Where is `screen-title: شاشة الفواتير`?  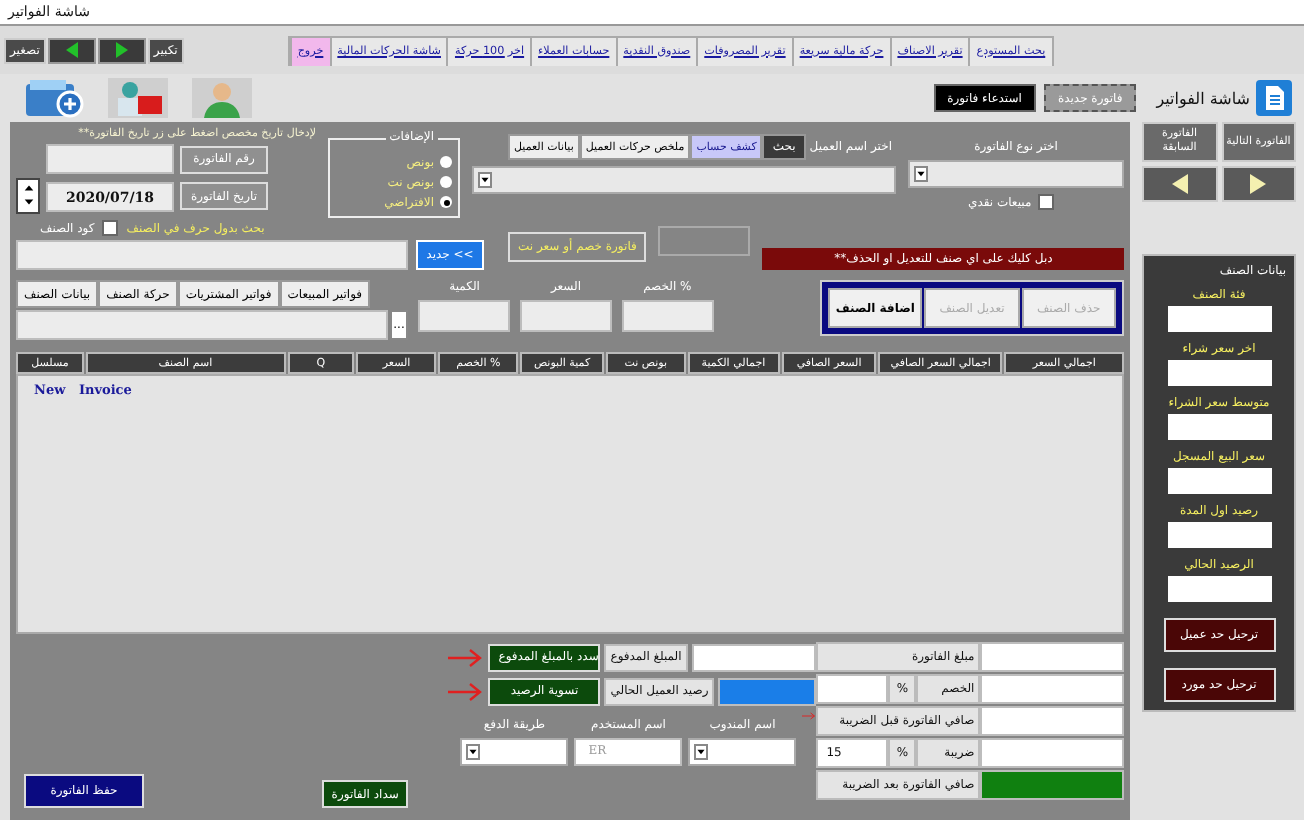
screen-title: شاشة الفواتير is located at coordinates (1203, 98).